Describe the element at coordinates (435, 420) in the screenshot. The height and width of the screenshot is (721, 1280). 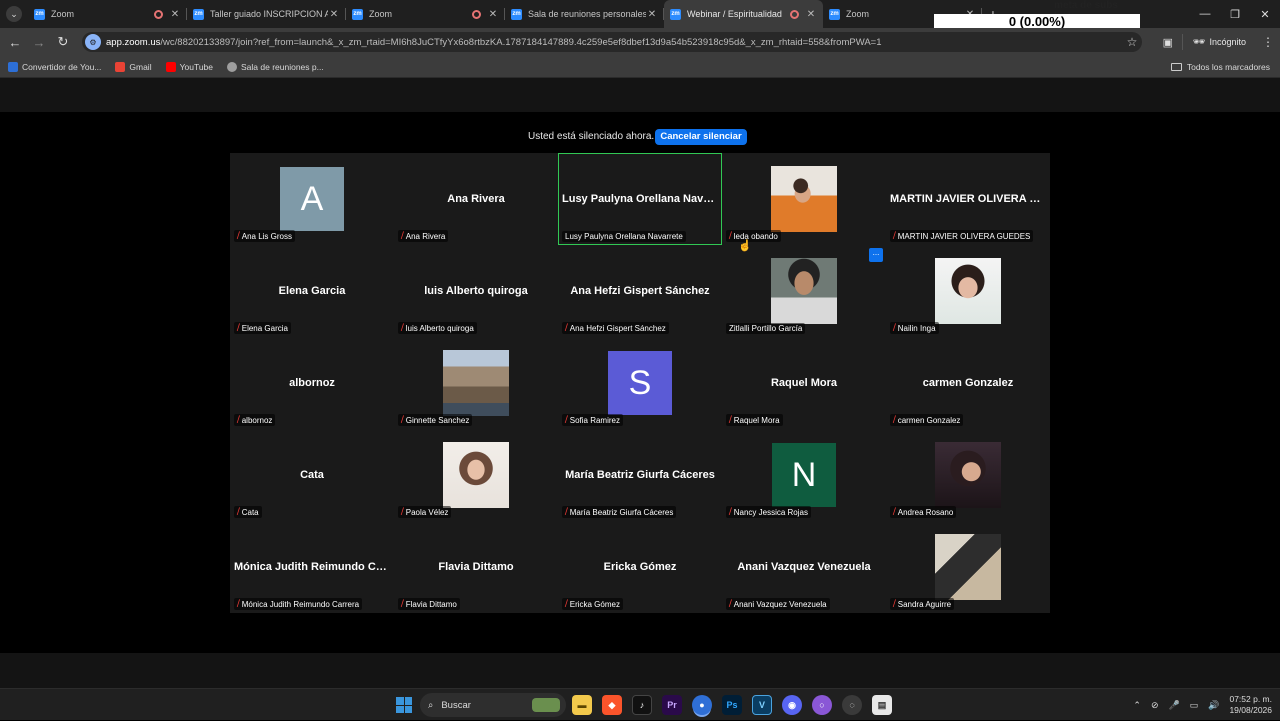
I see `participant-name-label: ⧸ Ginnette Sanchez` at that location.